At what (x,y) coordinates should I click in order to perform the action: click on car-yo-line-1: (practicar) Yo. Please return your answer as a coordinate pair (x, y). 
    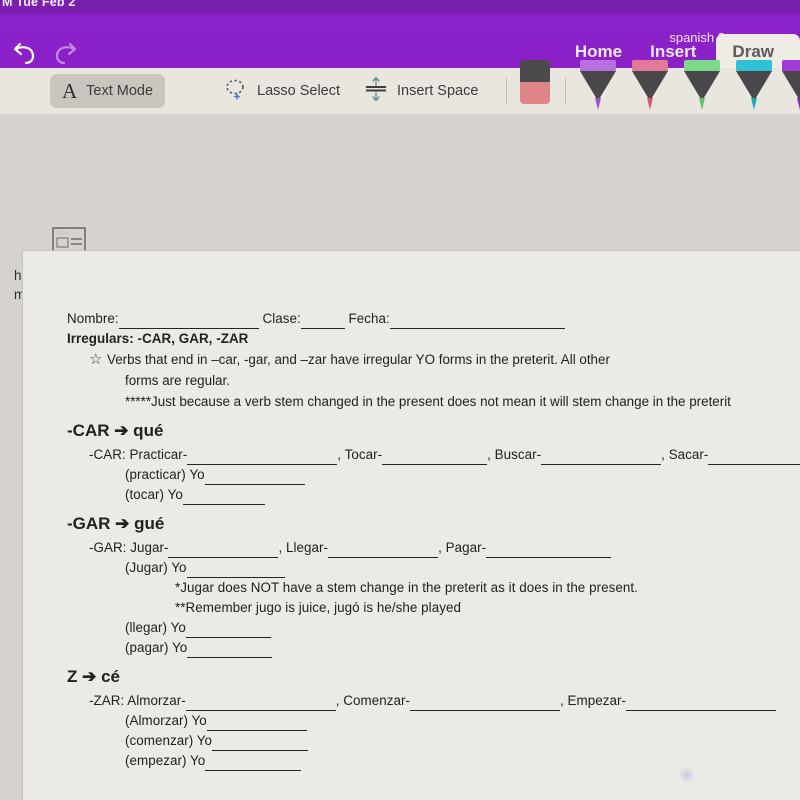
    Looking at the image, I should click on (433, 475).